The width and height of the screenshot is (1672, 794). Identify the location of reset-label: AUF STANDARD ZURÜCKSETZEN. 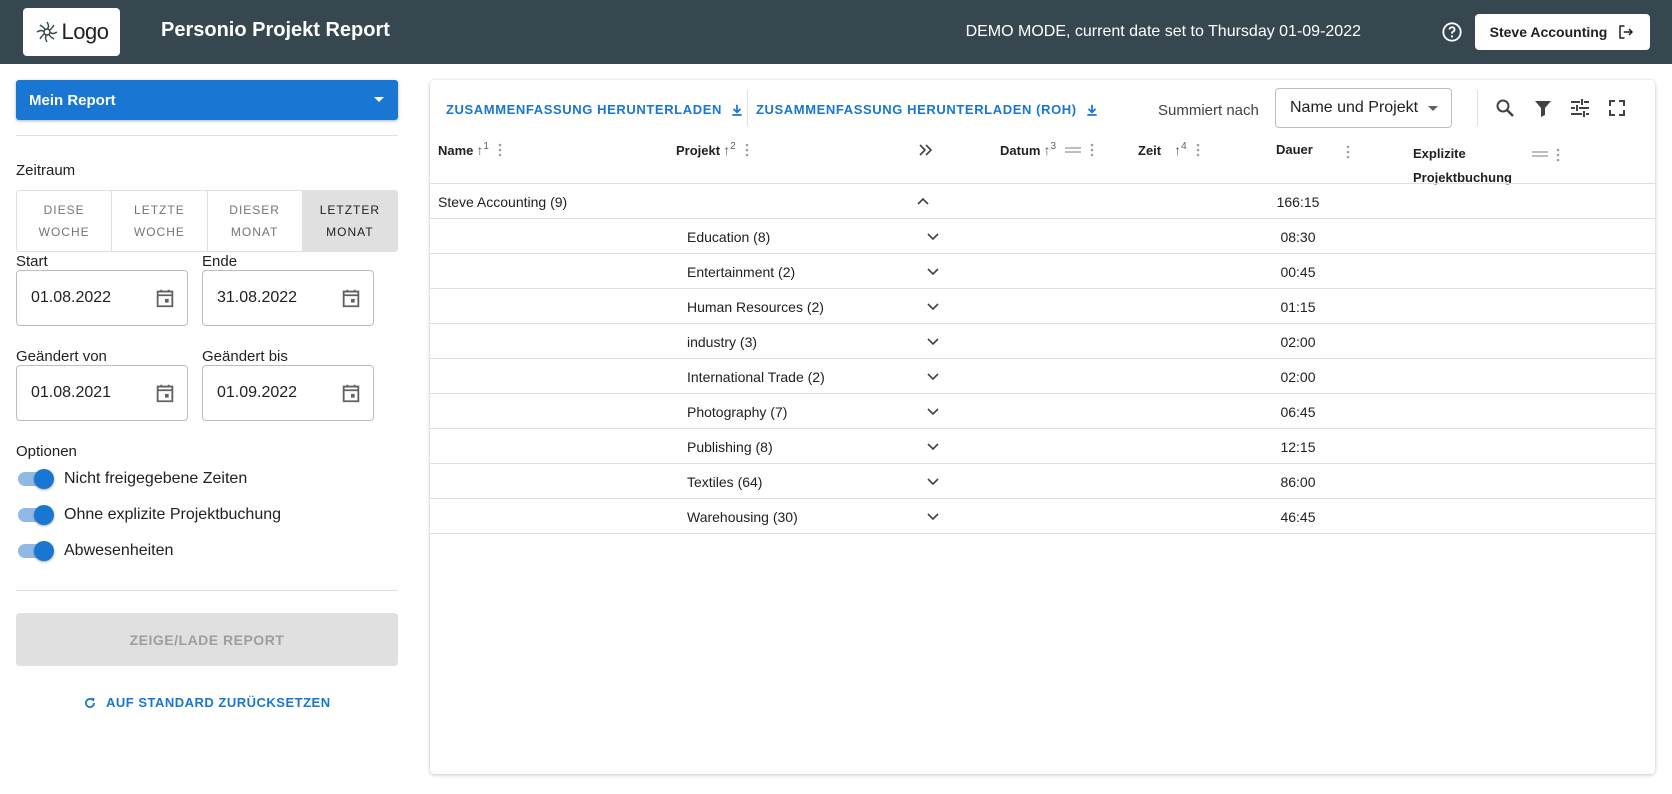
(218, 702).